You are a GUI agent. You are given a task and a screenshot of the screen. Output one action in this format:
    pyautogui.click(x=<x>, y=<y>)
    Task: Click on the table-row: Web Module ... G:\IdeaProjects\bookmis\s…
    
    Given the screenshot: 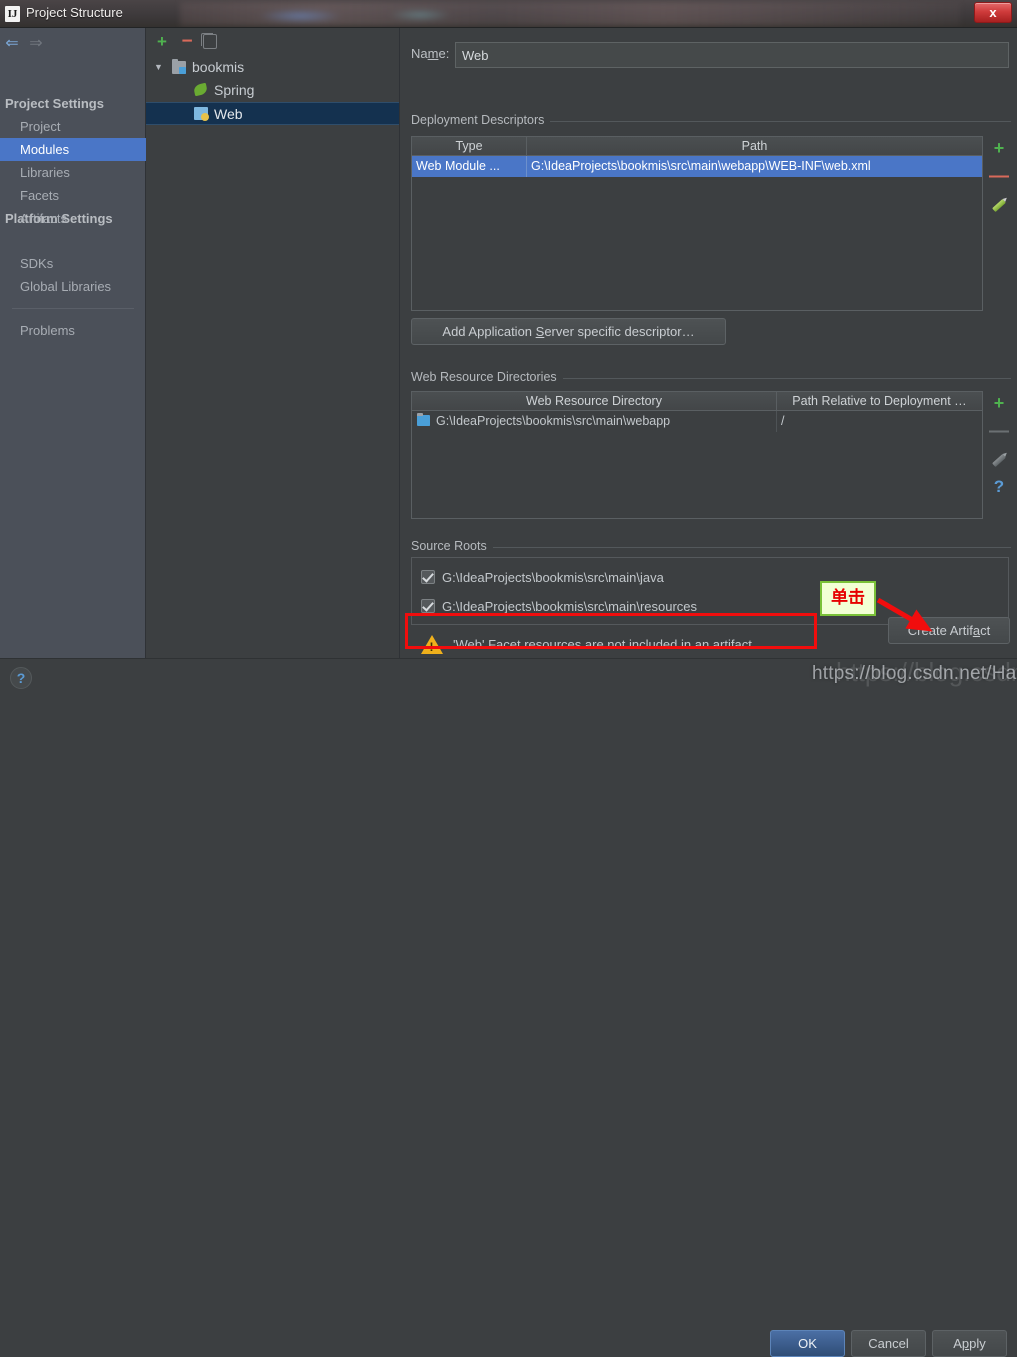 What is the action you would take?
    pyautogui.click(x=697, y=166)
    